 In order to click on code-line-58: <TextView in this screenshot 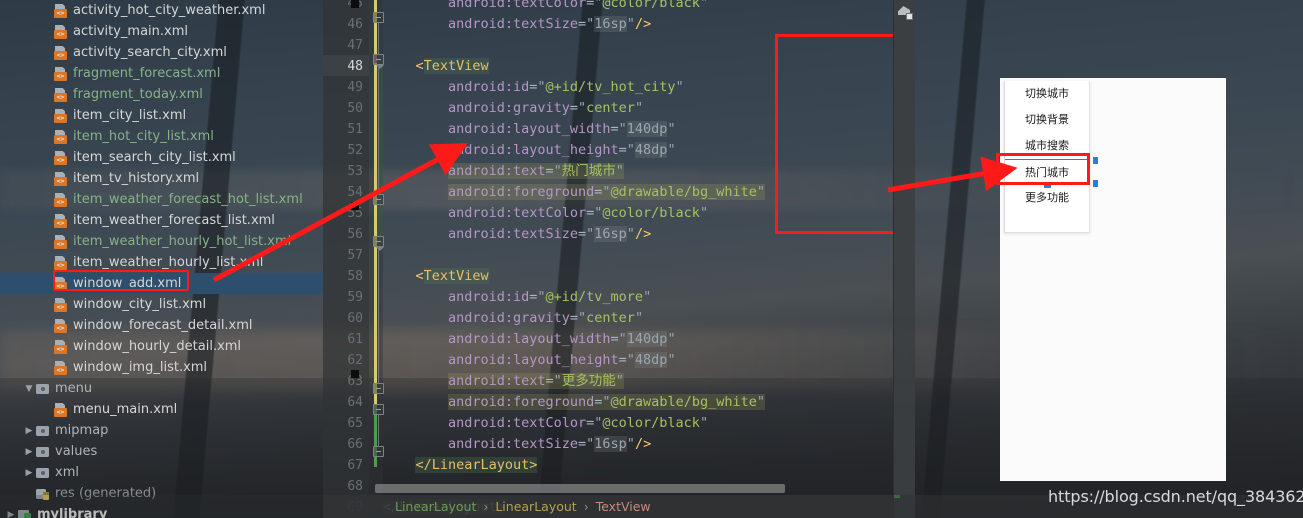, I will do `click(638, 276)`.